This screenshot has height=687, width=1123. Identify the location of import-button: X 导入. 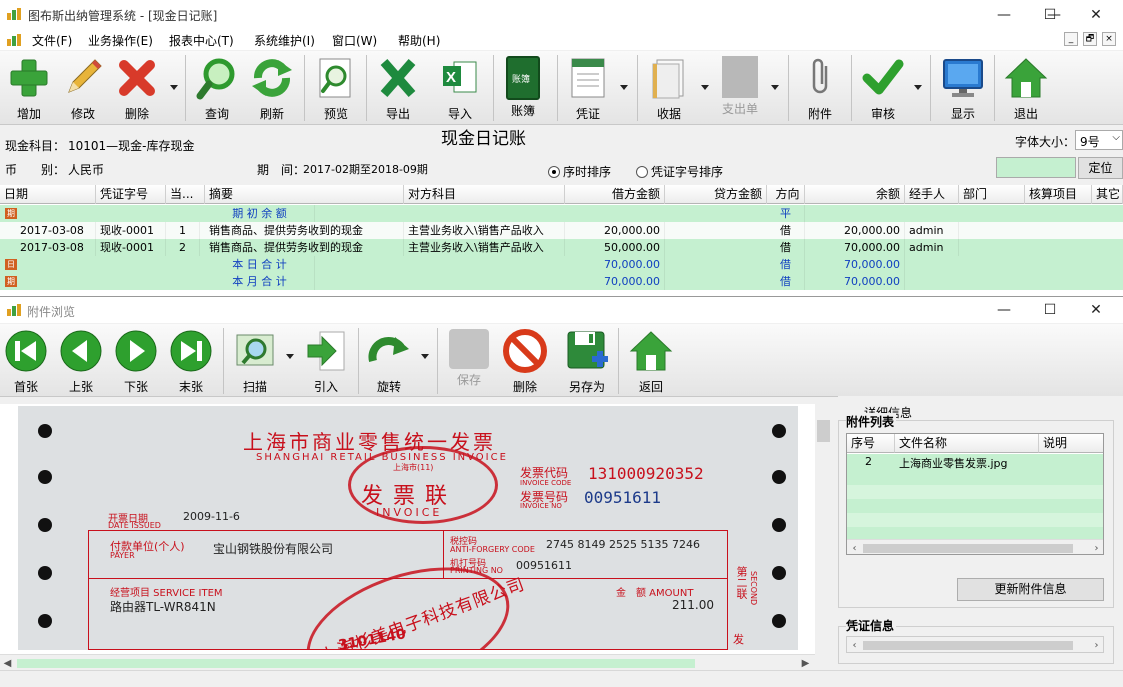
(460, 89).